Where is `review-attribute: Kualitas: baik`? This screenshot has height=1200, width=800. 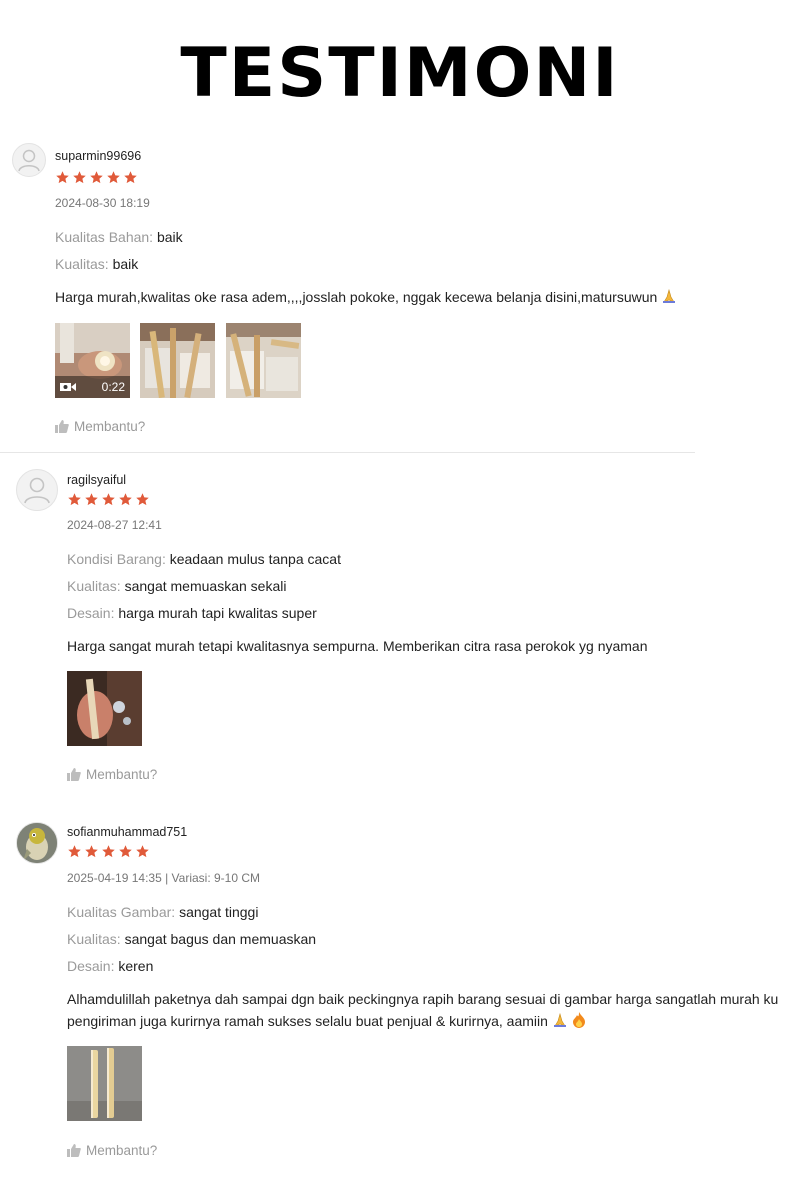 review-attribute: Kualitas: baik is located at coordinates (96, 264).